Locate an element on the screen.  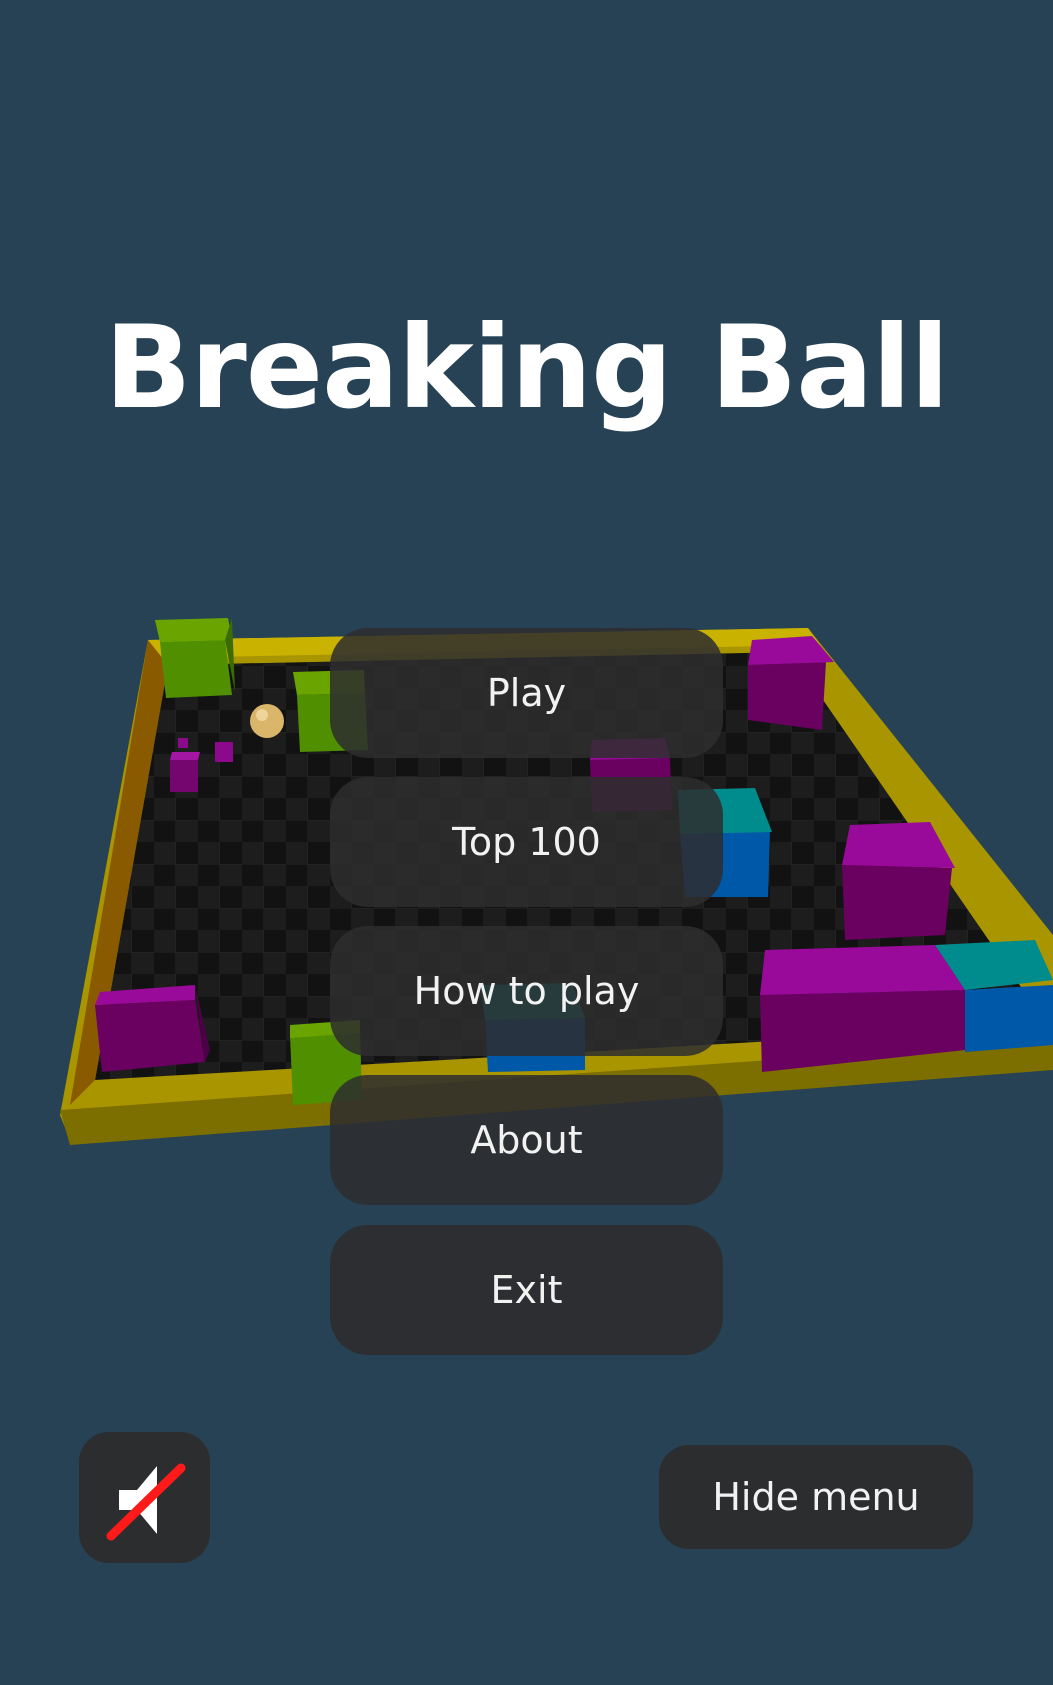
mute-toggle-button is located at coordinates (144, 1497).